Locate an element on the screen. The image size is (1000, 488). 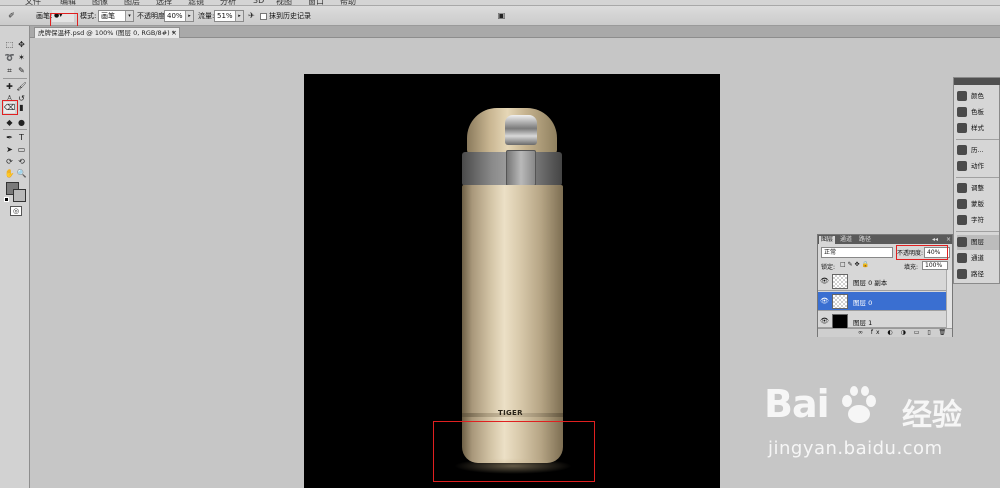
crop-tool-icon: ⌗ is located at coordinates (9, 70).